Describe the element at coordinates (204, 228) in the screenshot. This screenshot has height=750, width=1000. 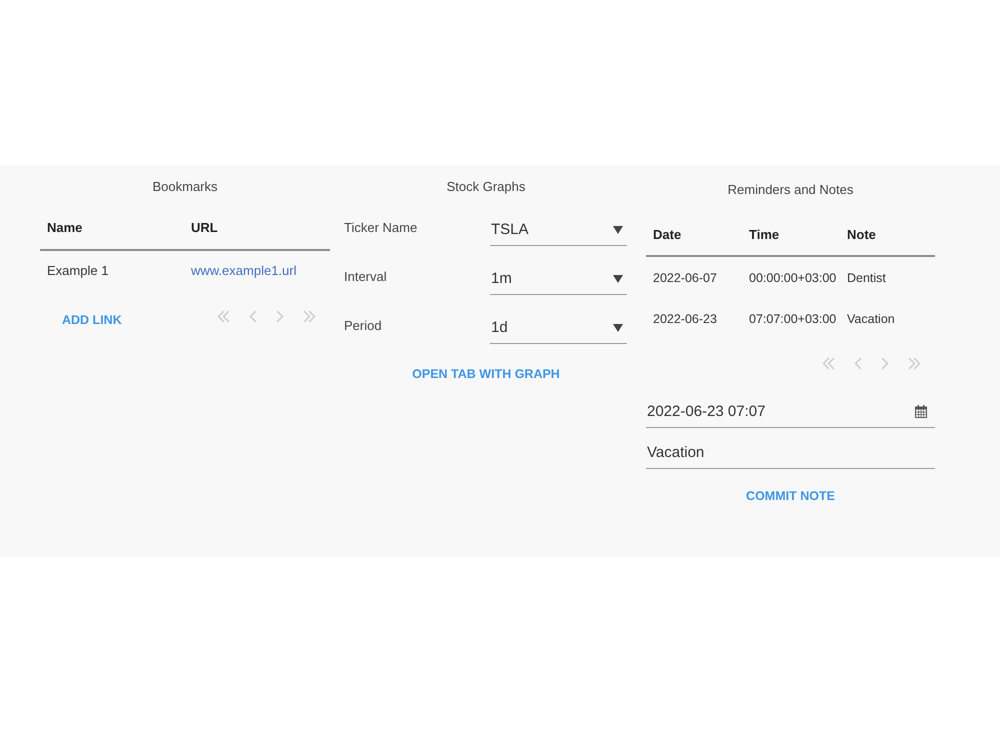
I see `column-header: URL` at that location.